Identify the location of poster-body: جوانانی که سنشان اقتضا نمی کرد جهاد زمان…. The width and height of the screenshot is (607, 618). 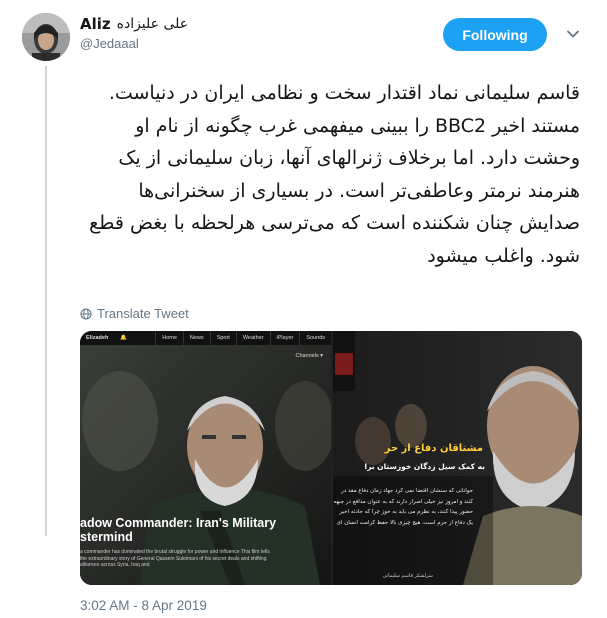
(403, 507).